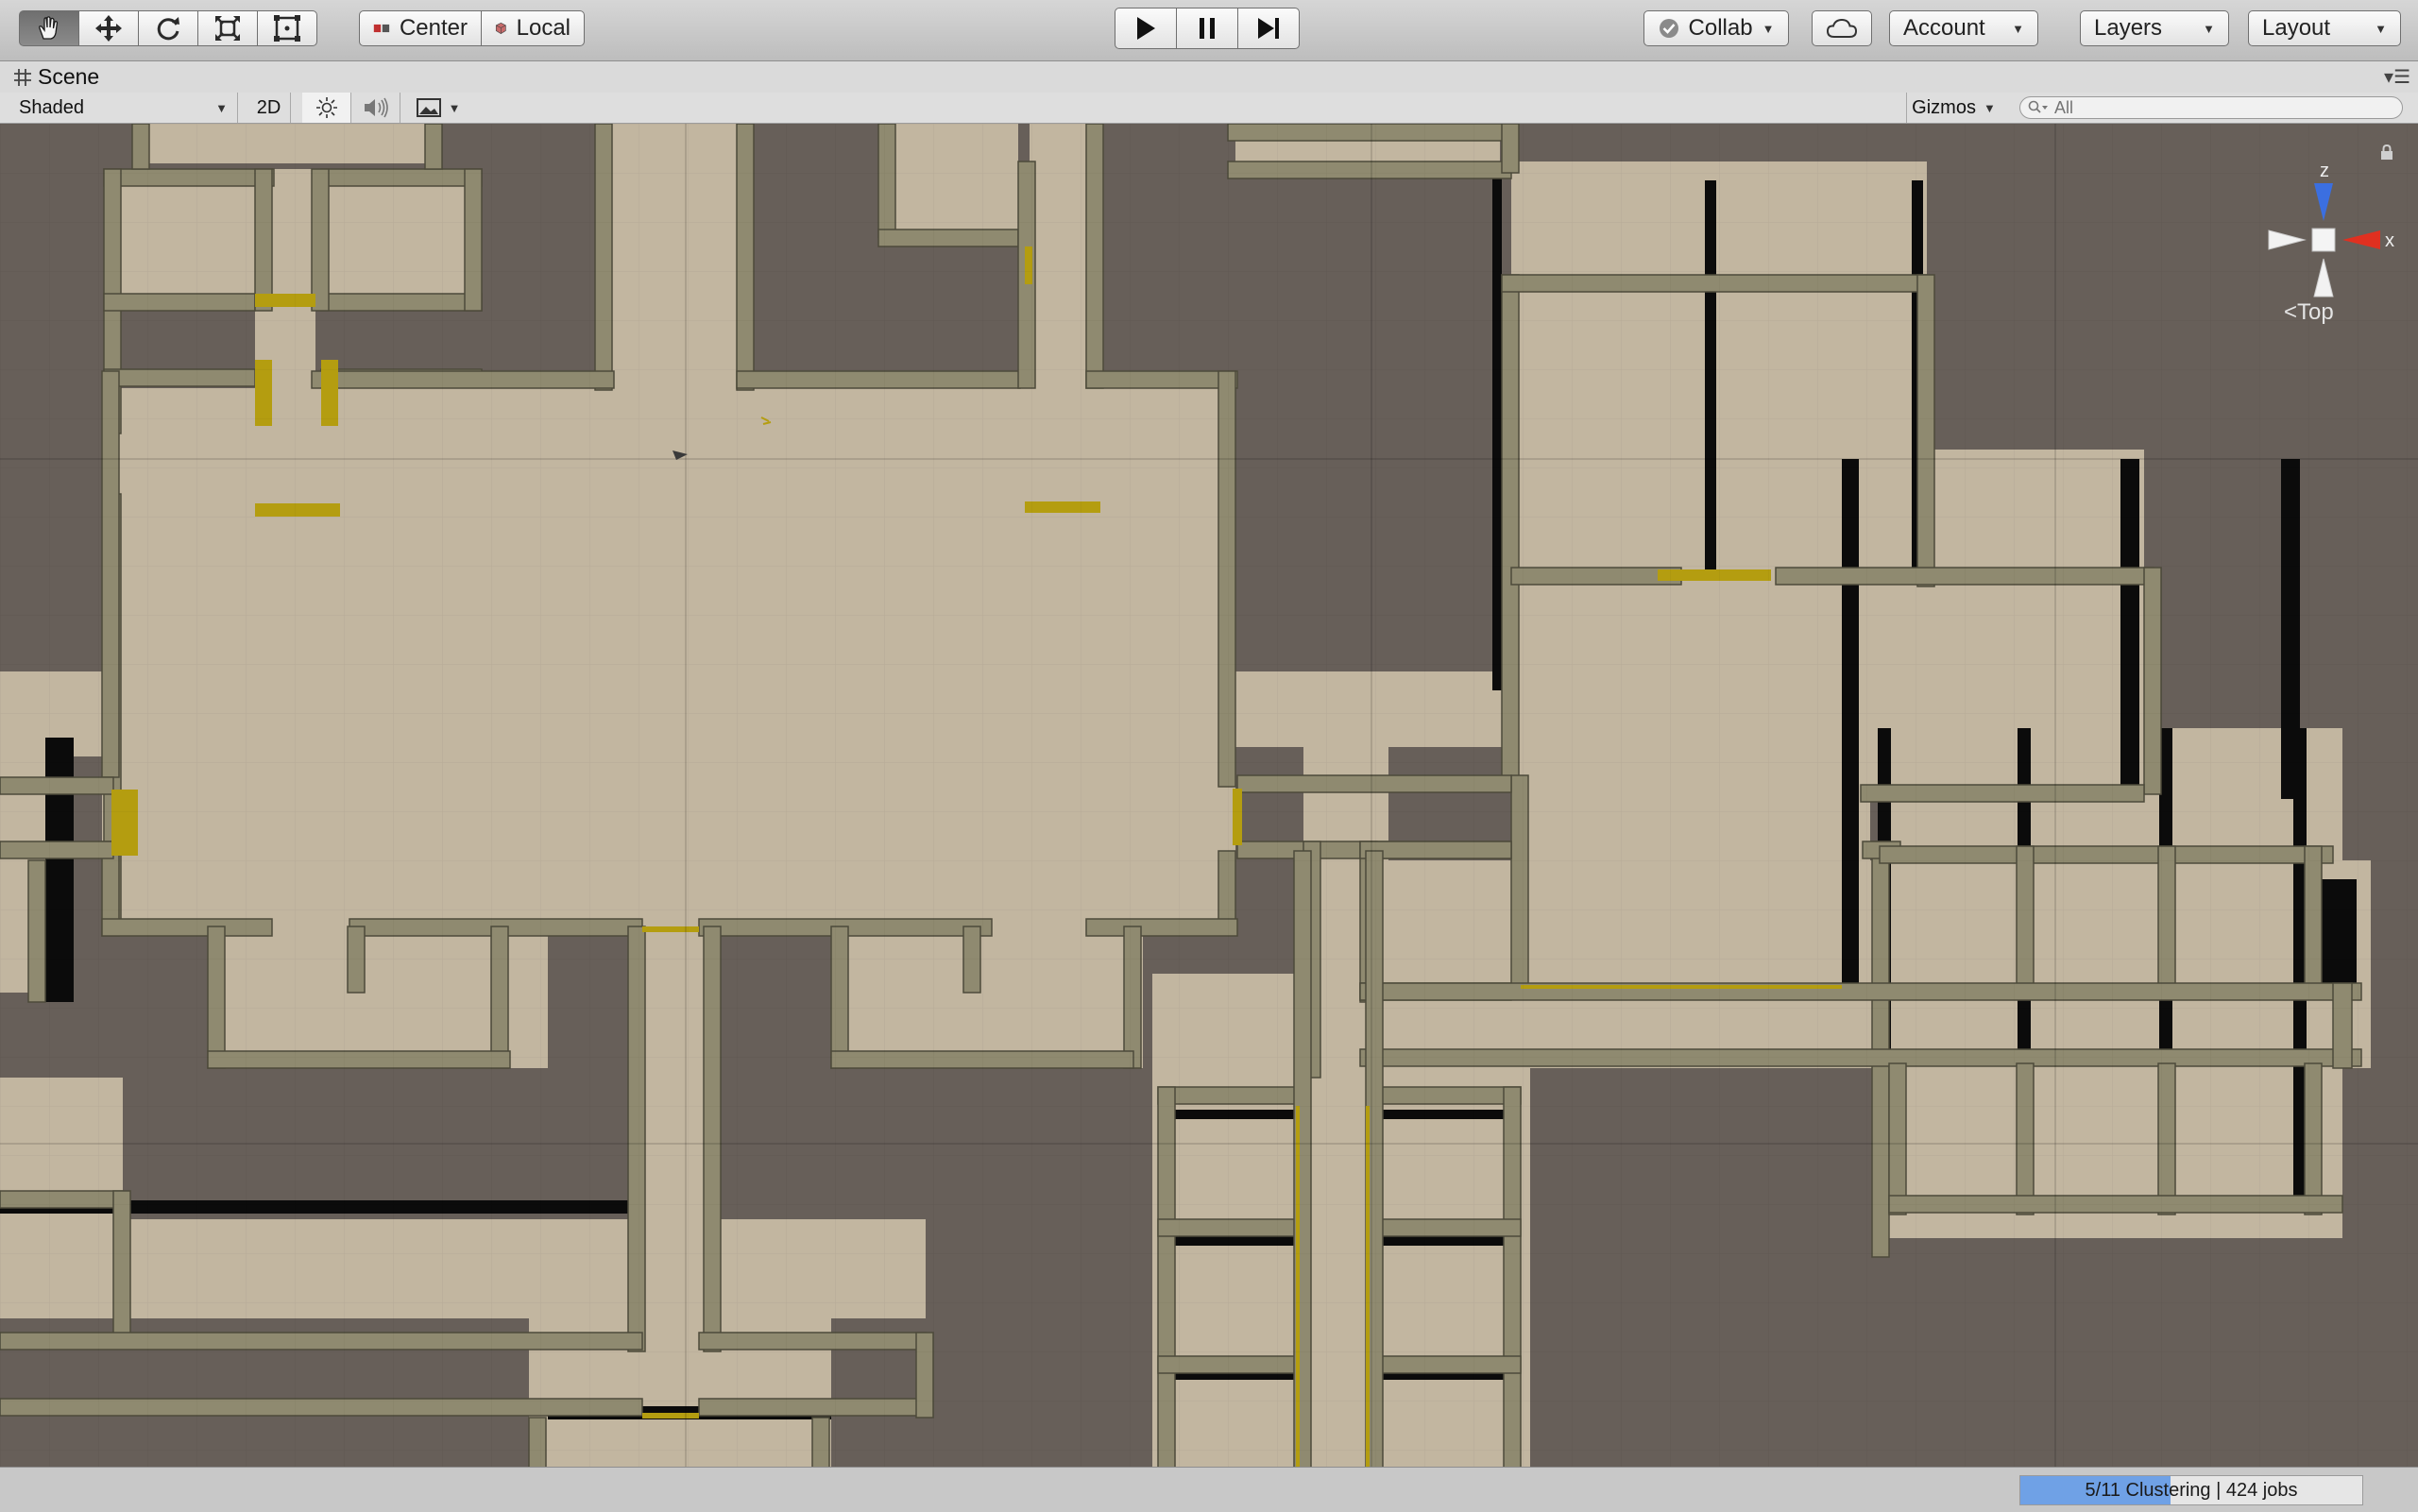  Describe the element at coordinates (2389, 240) in the screenshot. I see `gizmo-x-label: x` at that location.